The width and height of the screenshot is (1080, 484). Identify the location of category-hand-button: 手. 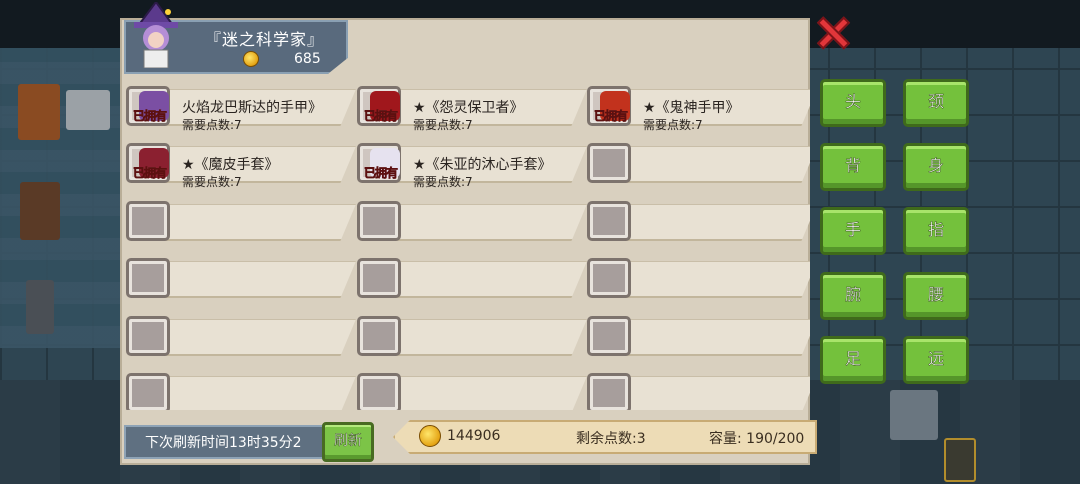
(853, 231).